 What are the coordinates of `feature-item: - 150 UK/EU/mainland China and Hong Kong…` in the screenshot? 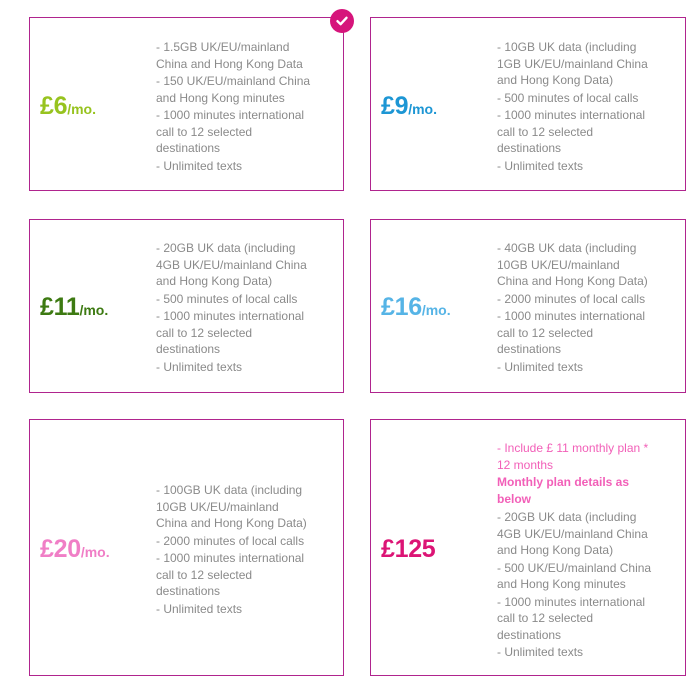 It's located at (233, 89).